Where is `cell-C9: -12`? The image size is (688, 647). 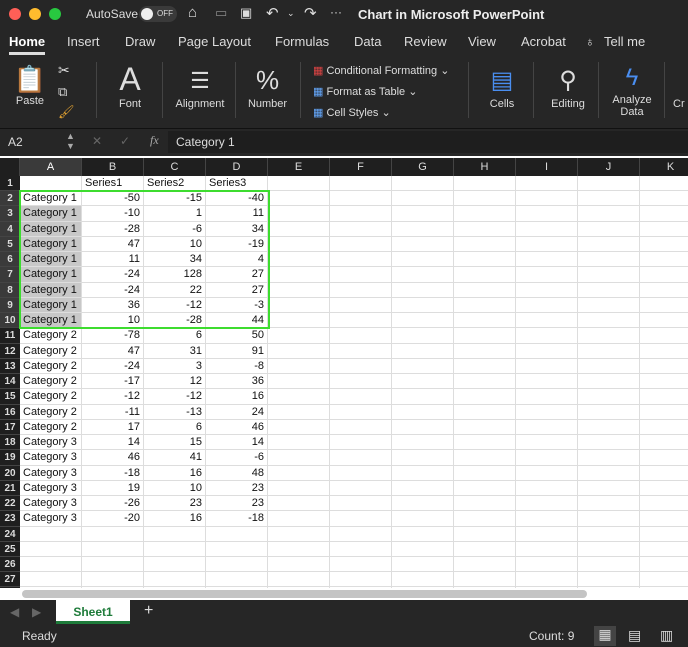
cell-C9: -12 is located at coordinates (175, 305).